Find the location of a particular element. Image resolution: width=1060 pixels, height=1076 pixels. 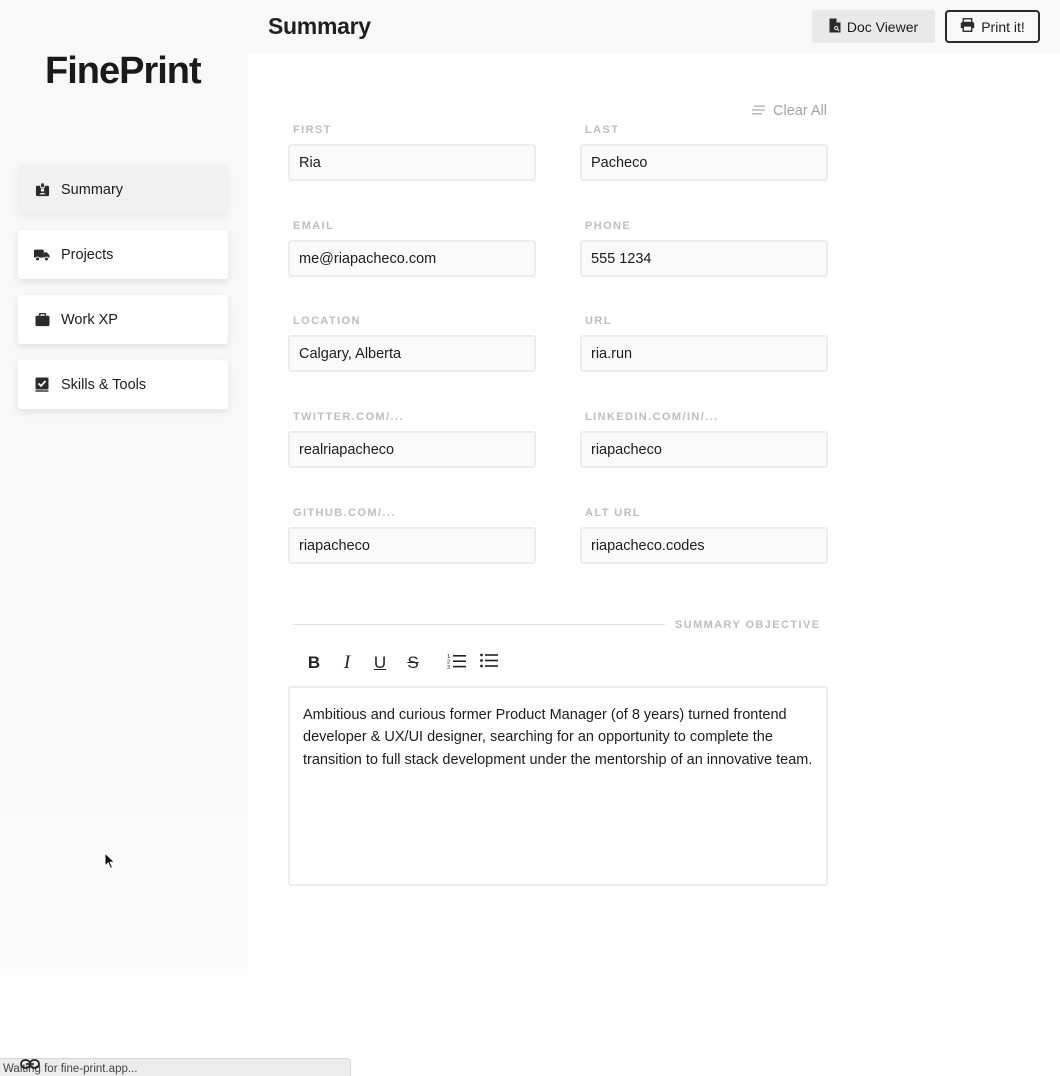

bullet-list-icon is located at coordinates (489, 663).